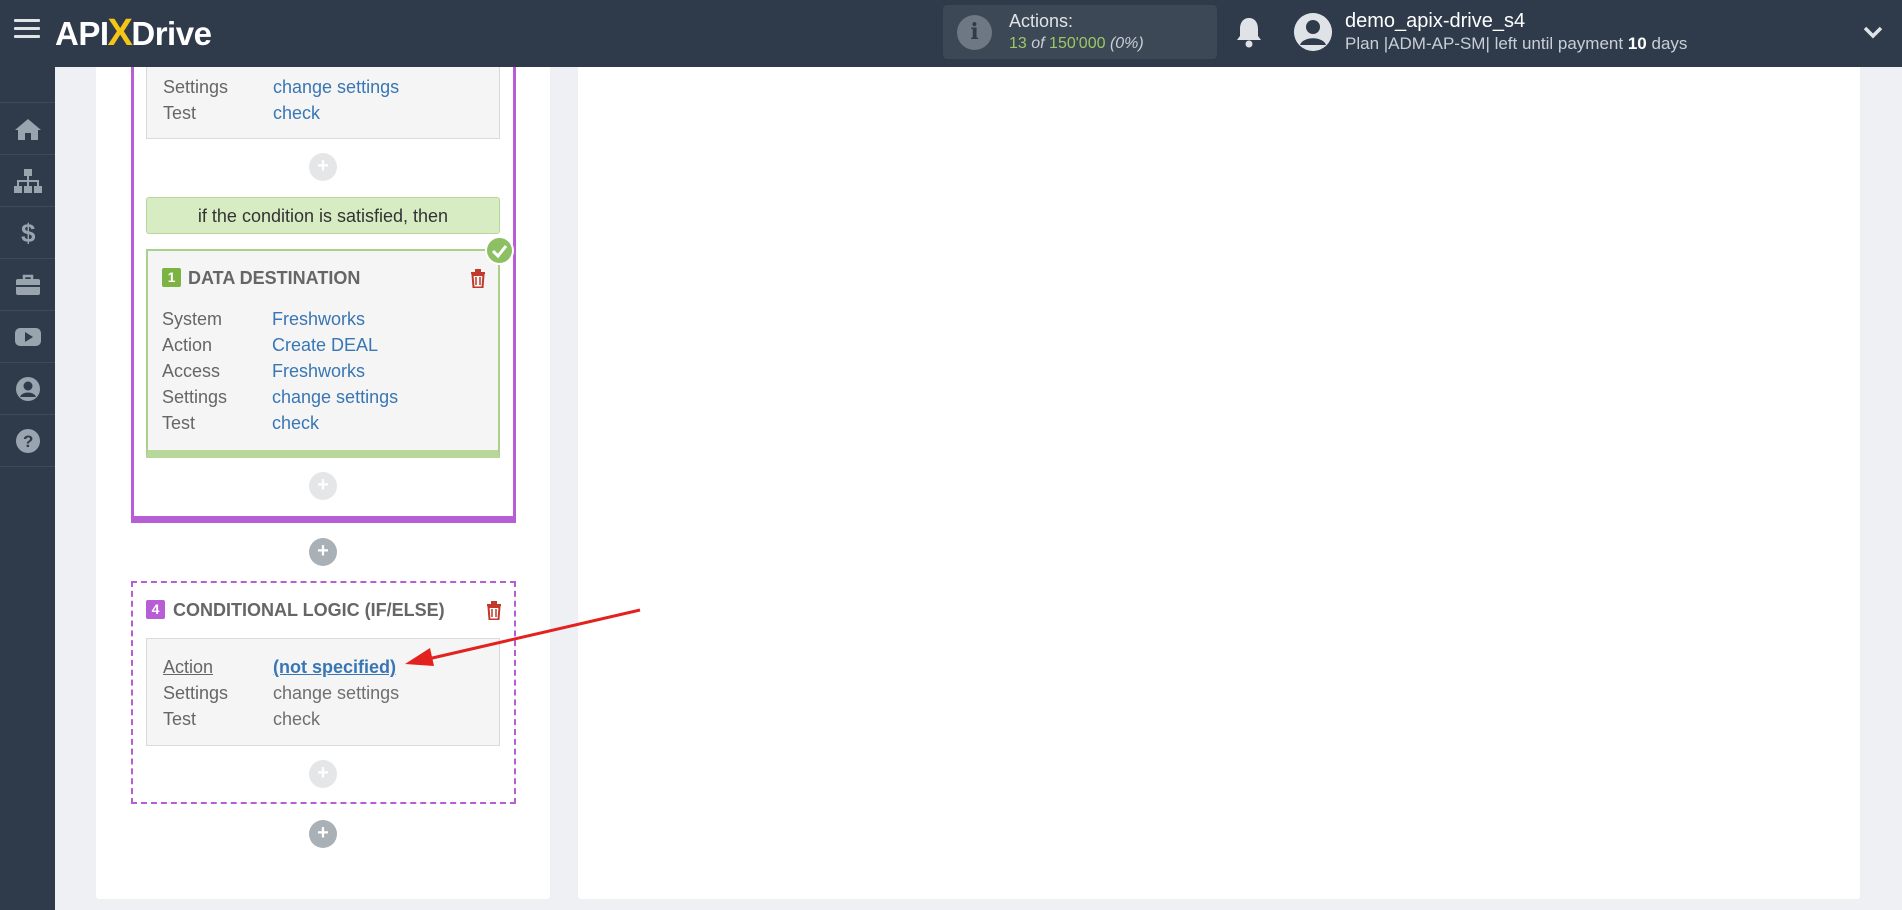 This screenshot has height=910, width=1902. I want to click on actions-percent: (0%), so click(1126, 43).